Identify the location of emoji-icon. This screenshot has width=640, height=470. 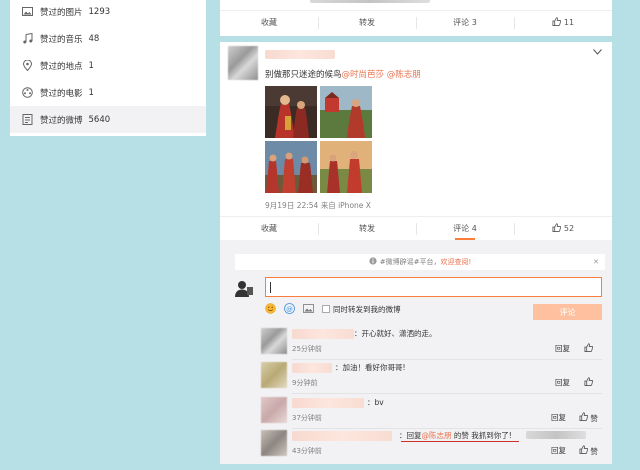
(270, 310).